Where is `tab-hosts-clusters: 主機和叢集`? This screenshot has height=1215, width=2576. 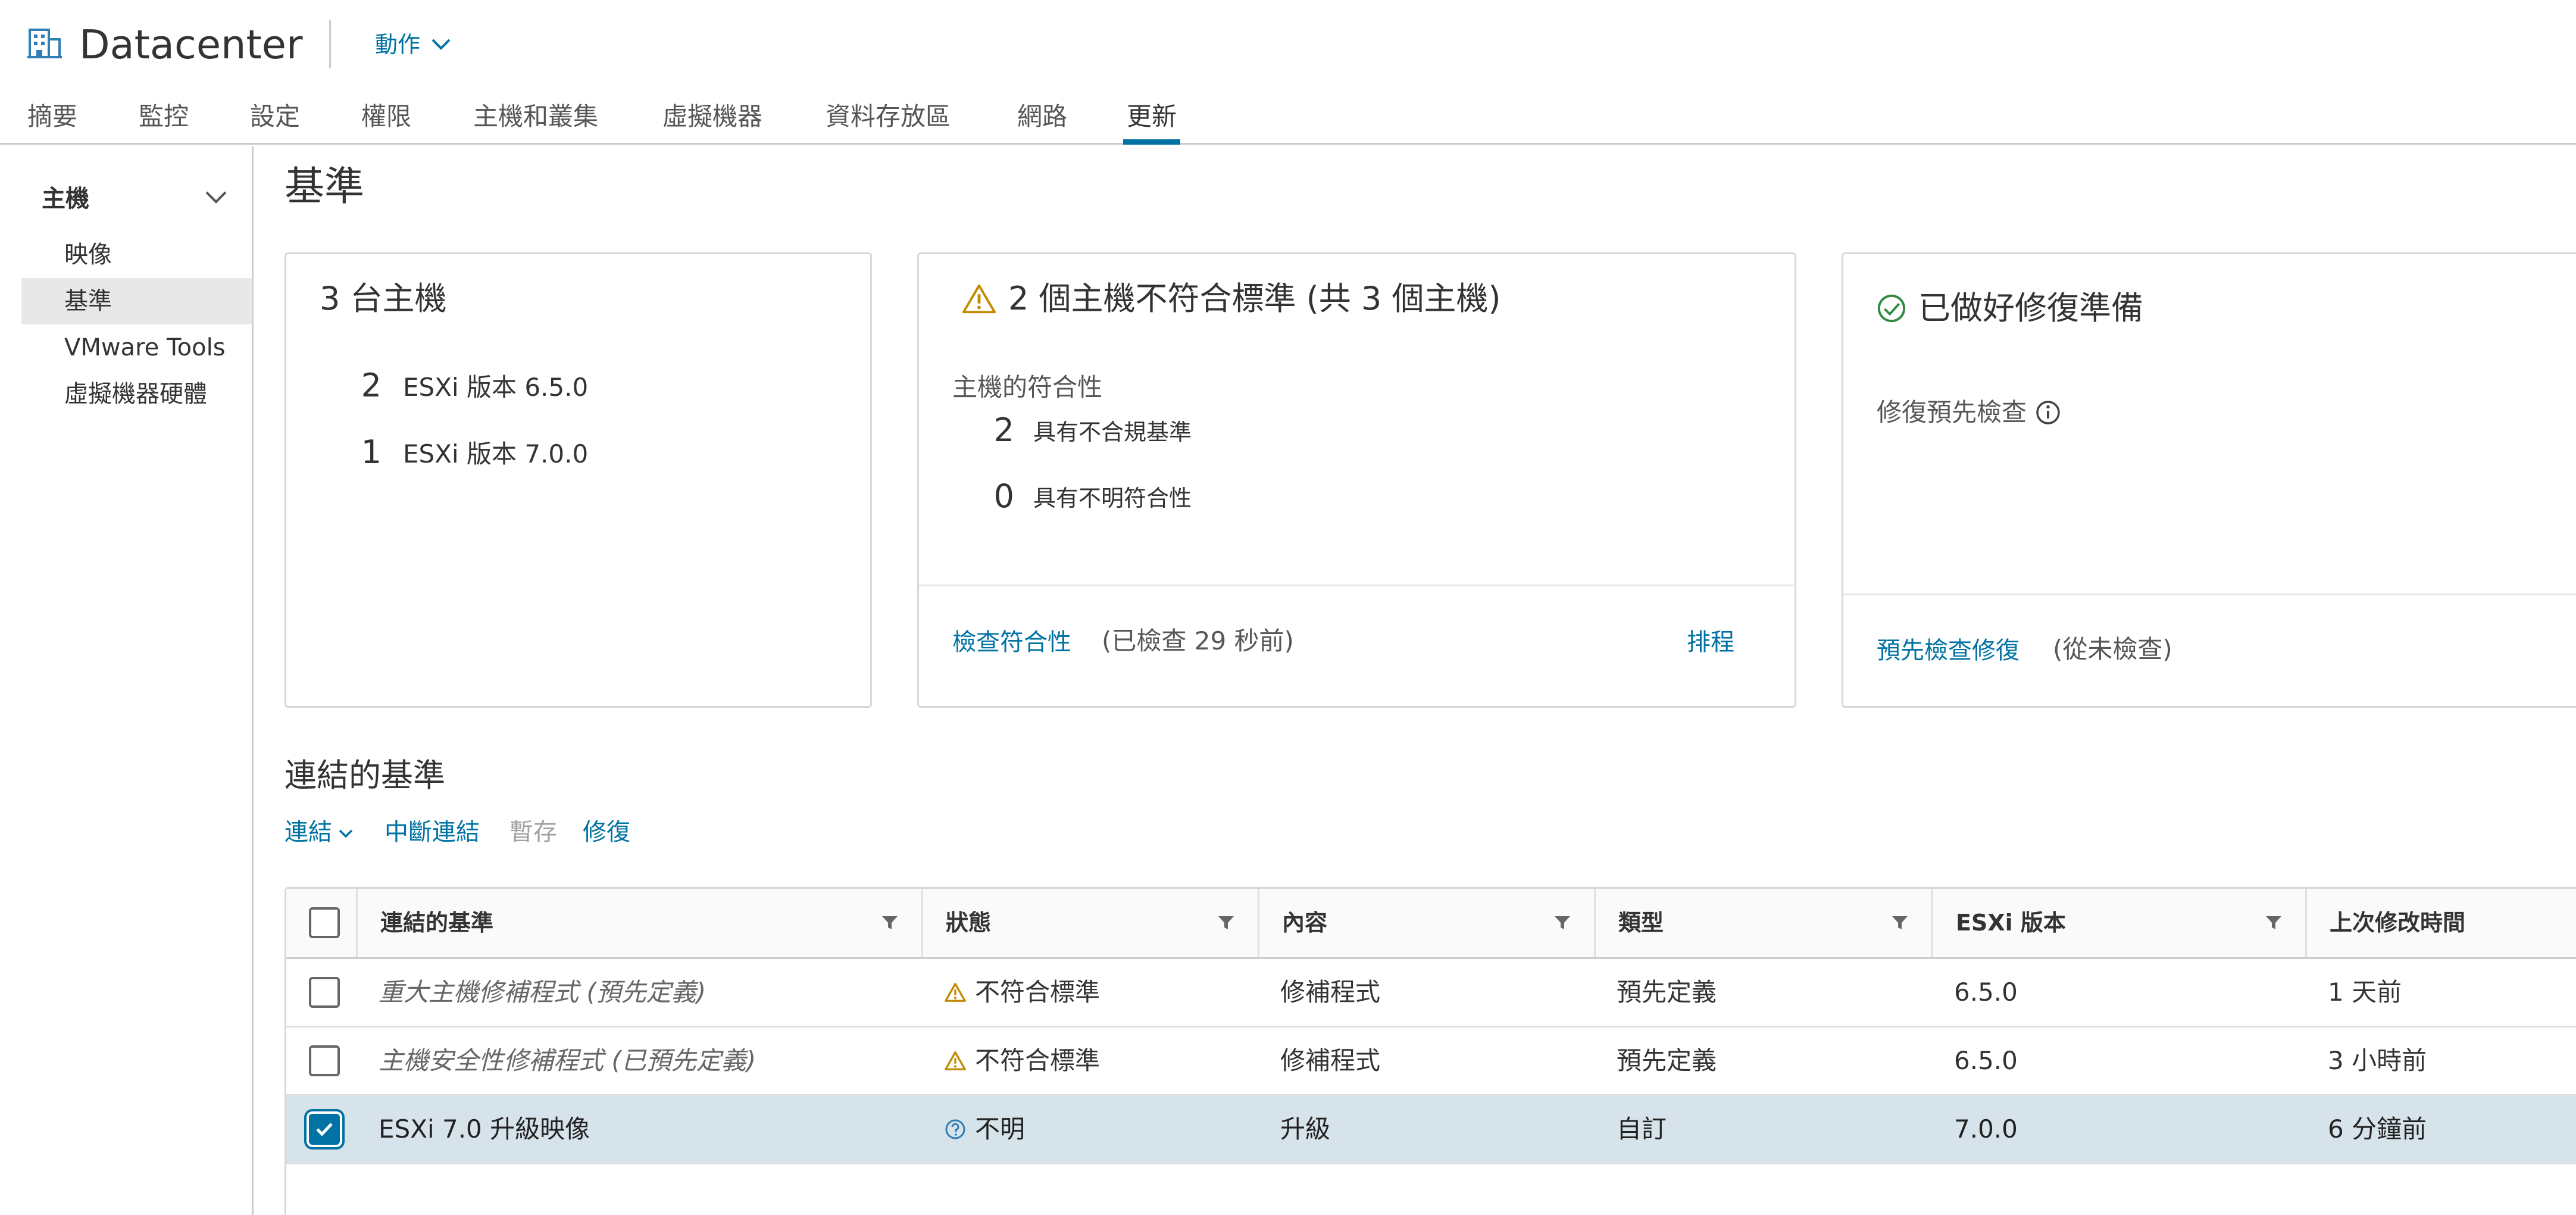
tab-hosts-clusters: 主機和叢集 is located at coordinates (535, 116).